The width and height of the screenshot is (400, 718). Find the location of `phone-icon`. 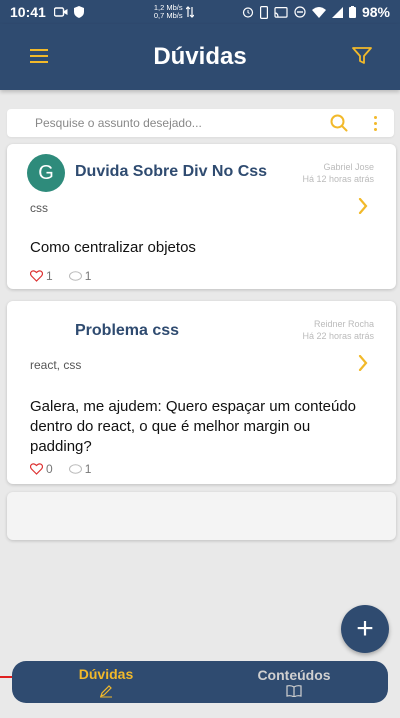

phone-icon is located at coordinates (263, 12).